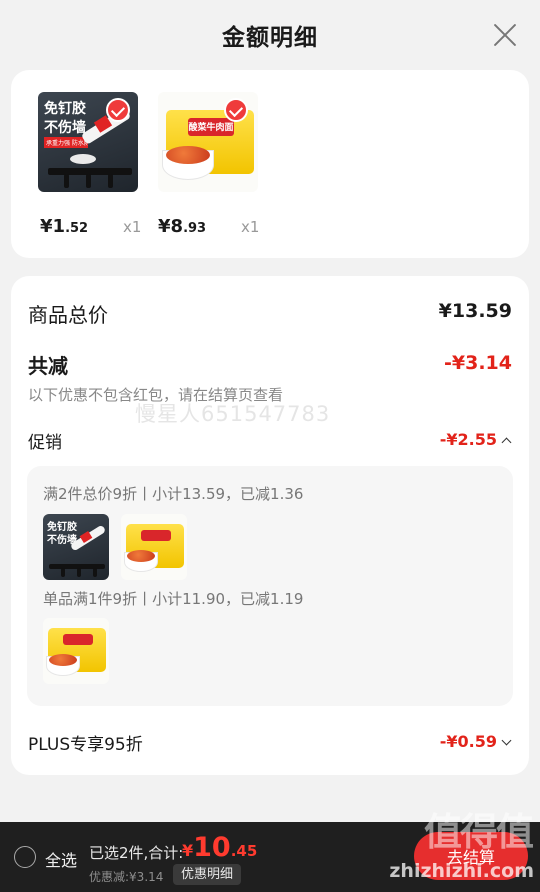  I want to click on reduction-label: 共减, so click(48, 366).